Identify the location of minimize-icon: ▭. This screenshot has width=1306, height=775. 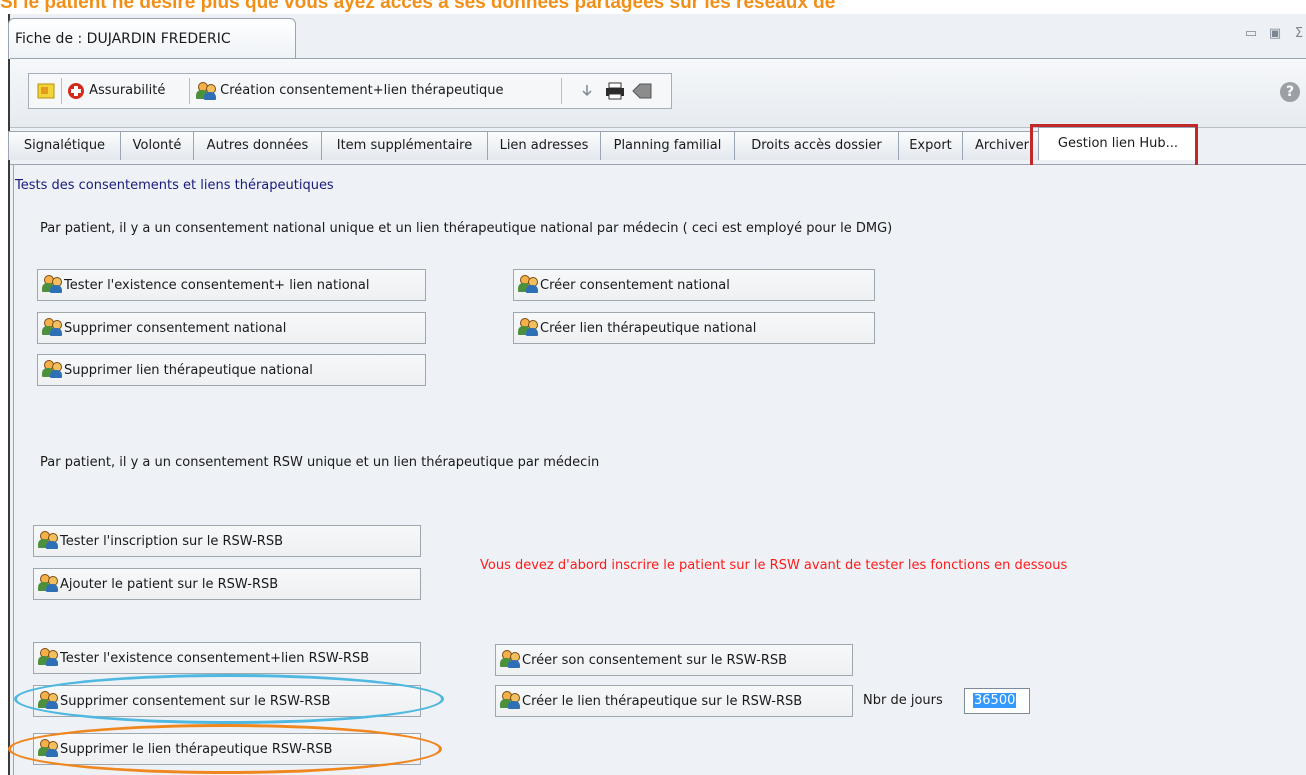
(1251, 35).